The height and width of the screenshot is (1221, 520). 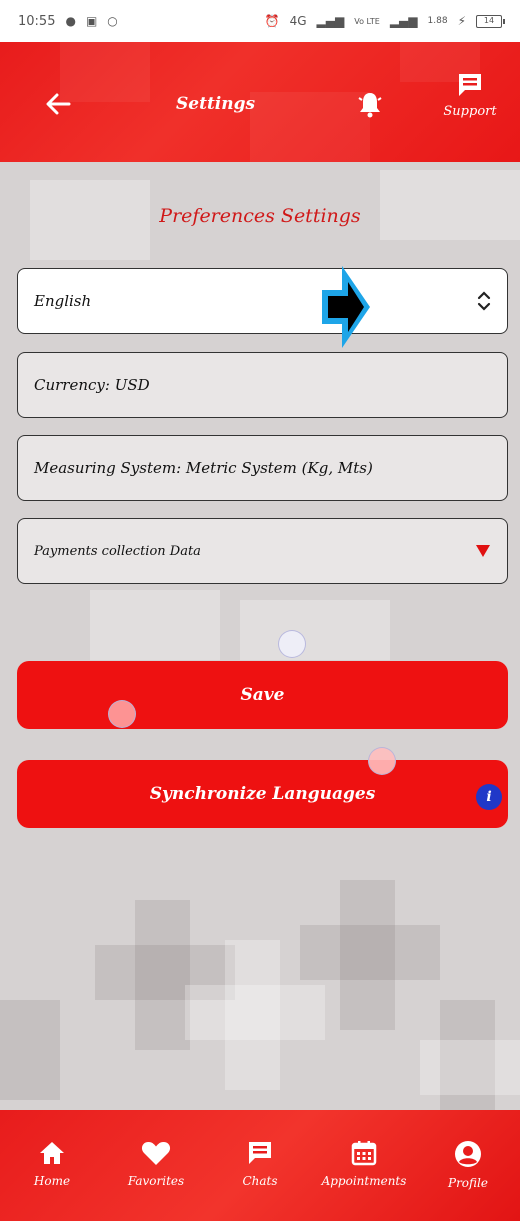 What do you see at coordinates (470, 85) in the screenshot?
I see `support-chat-icon` at bounding box center [470, 85].